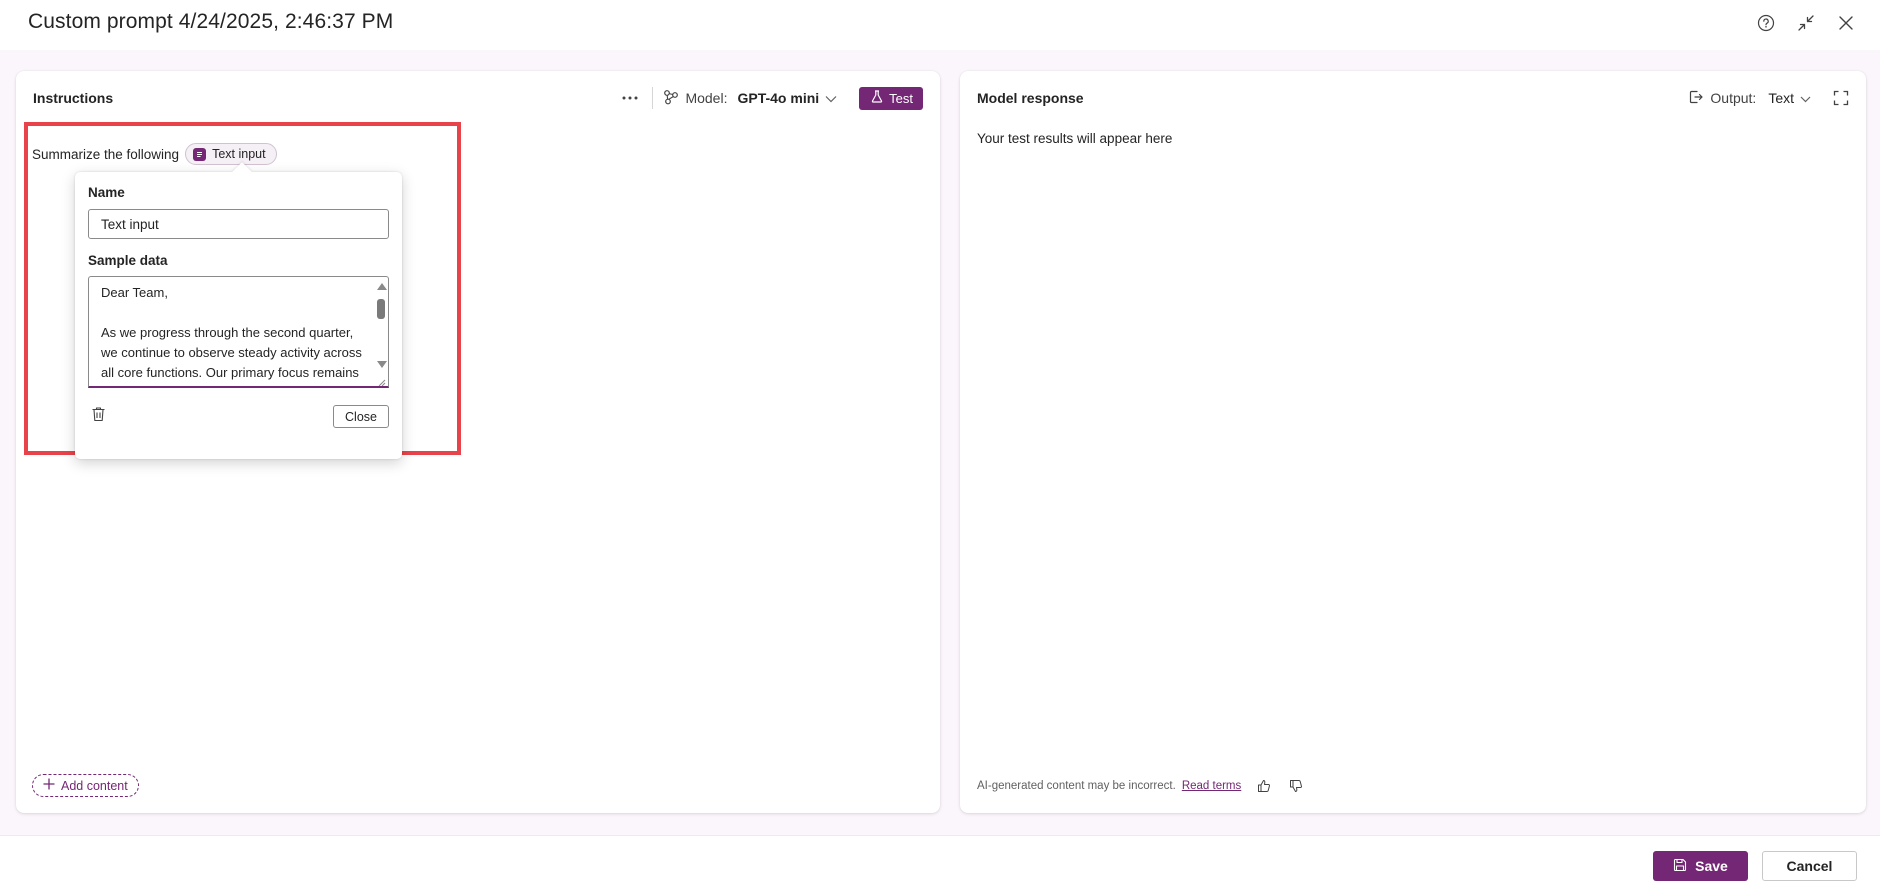 This screenshot has height=887, width=1880. Describe the element at coordinates (1809, 866) in the screenshot. I see `cancel-button: Cancel` at that location.